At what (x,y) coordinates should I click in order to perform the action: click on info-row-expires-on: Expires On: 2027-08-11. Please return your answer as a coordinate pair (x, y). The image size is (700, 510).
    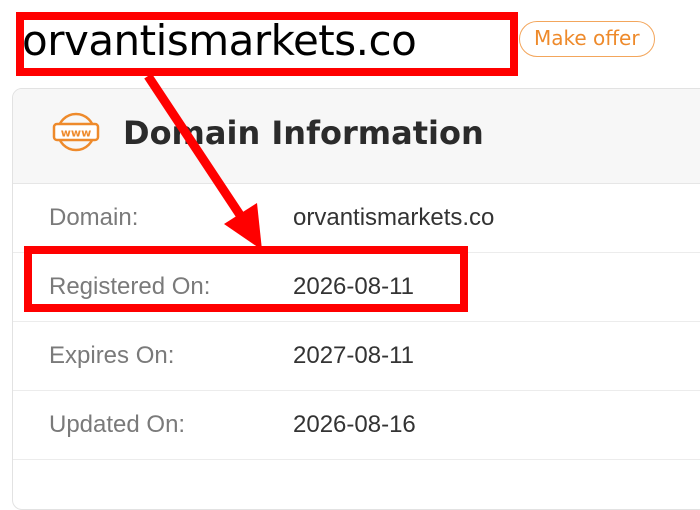
    Looking at the image, I should click on (356, 356).